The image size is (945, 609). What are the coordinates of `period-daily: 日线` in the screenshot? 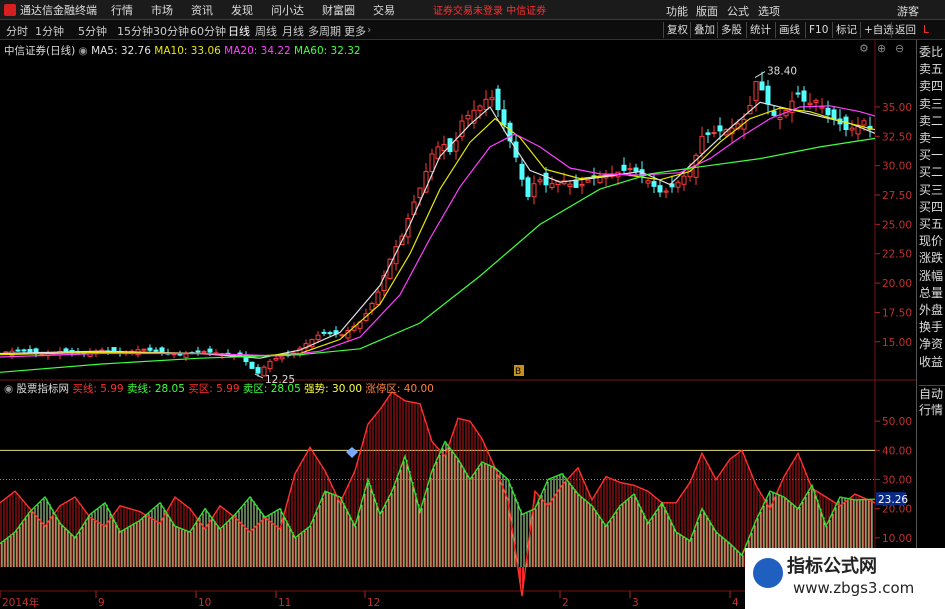 It's located at (239, 31).